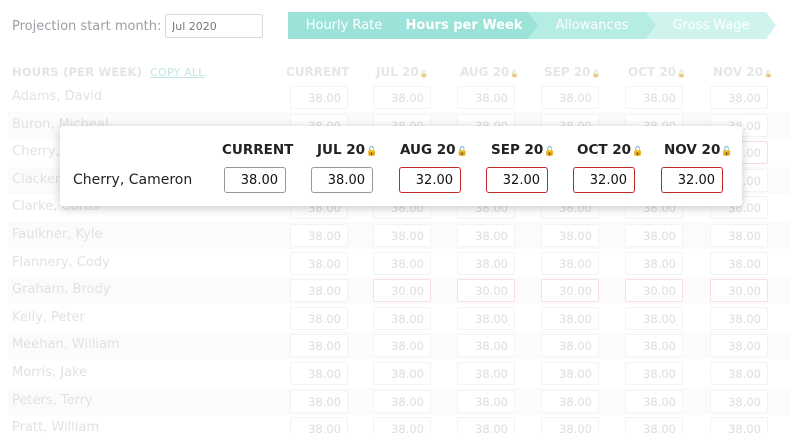 Image resolution: width=800 pixels, height=434 pixels. I want to click on popup-column-header: CURRENT, so click(257, 150).